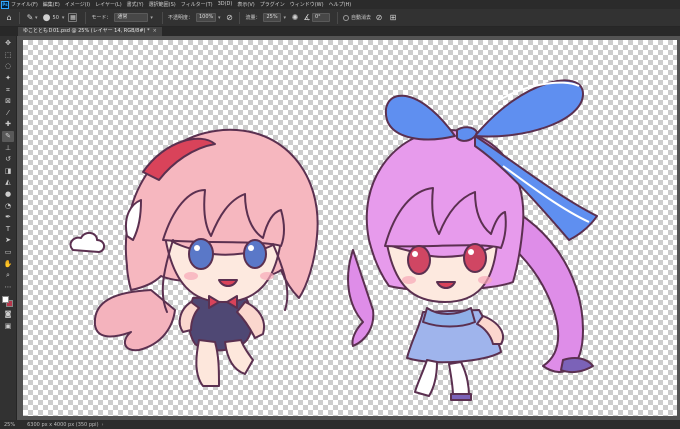 This screenshot has height=429, width=680. I want to click on airbrush-icon: ✺, so click(295, 18).